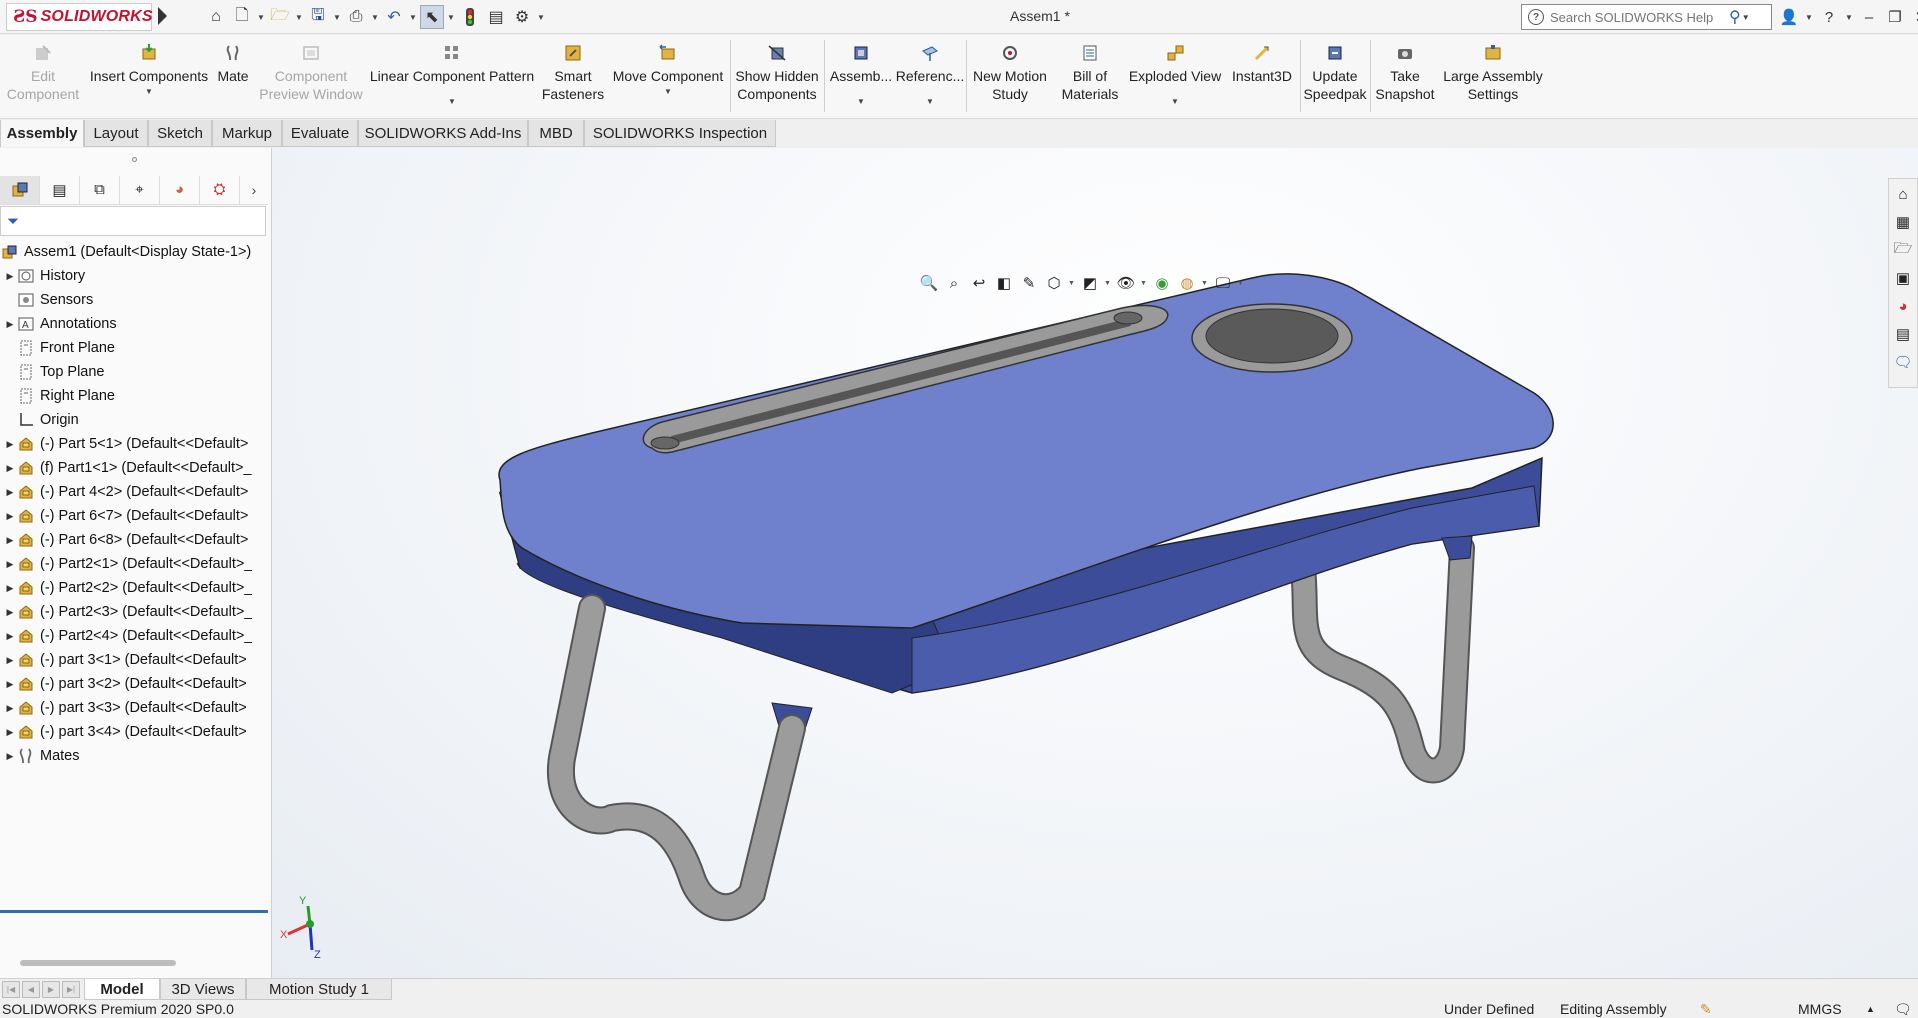 This screenshot has width=1918, height=1018. What do you see at coordinates (432, 17) in the screenshot?
I see `select-cursor-icon: ⬉` at bounding box center [432, 17].